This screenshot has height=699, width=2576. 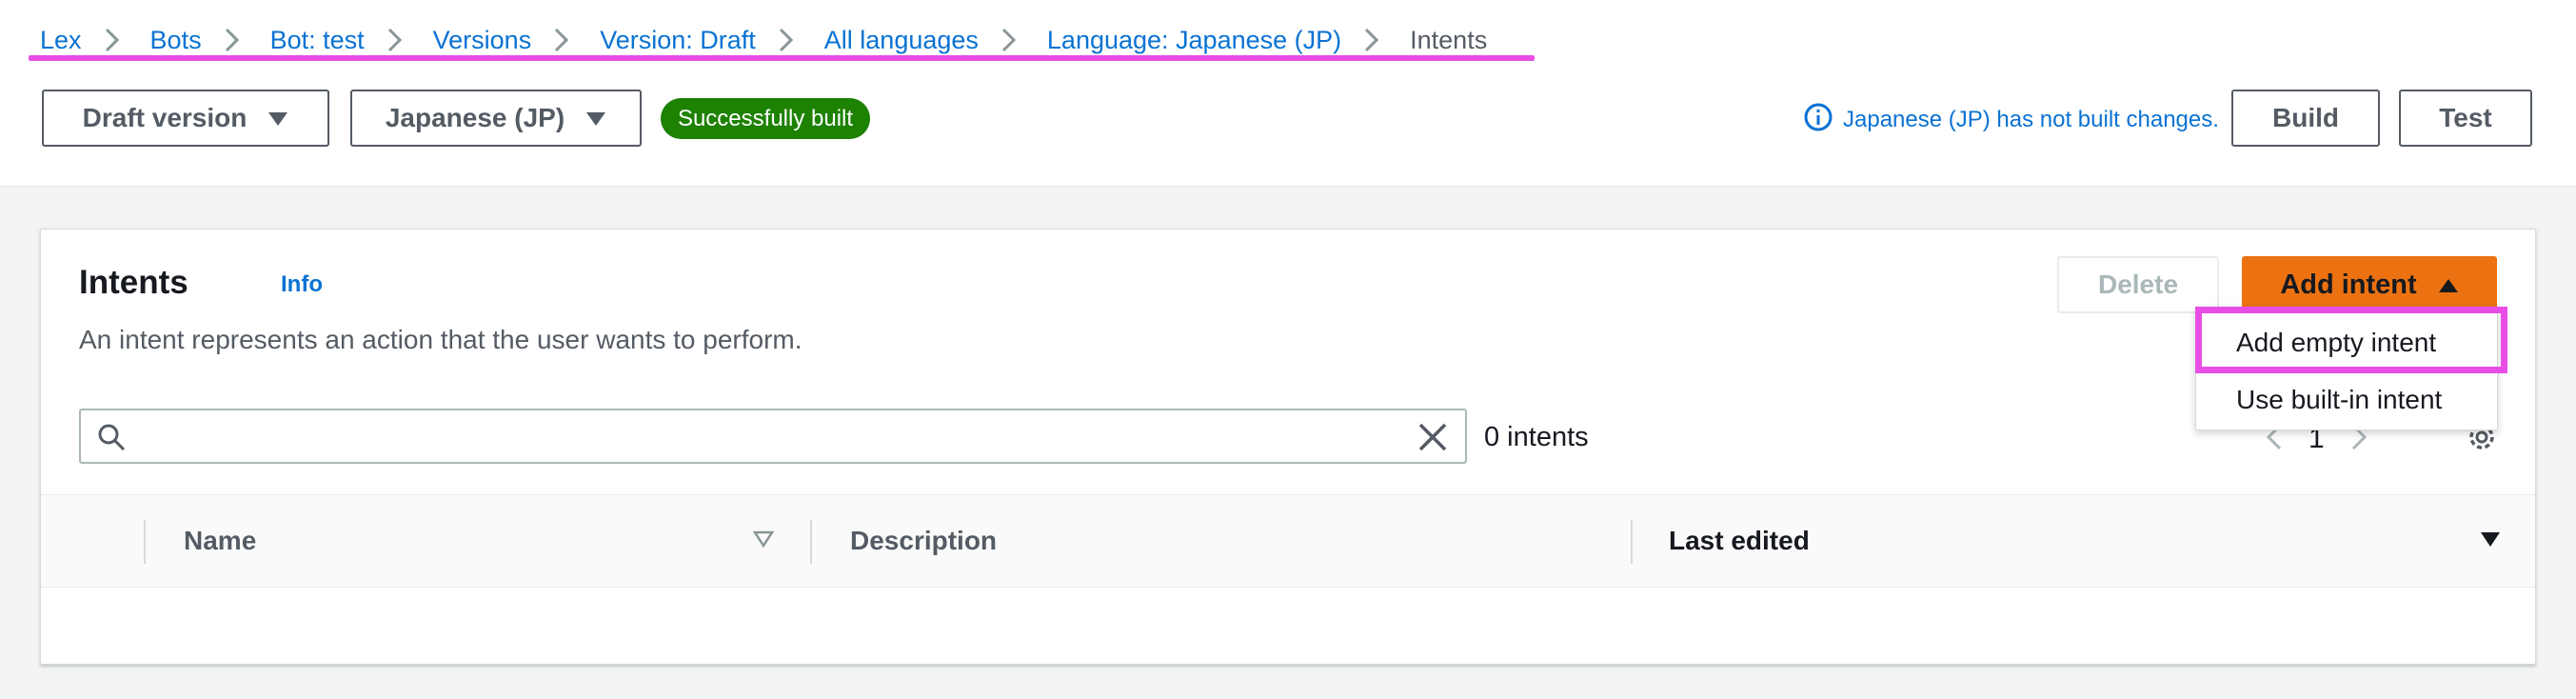 What do you see at coordinates (2138, 284) in the screenshot?
I see `delete-button: Delete` at bounding box center [2138, 284].